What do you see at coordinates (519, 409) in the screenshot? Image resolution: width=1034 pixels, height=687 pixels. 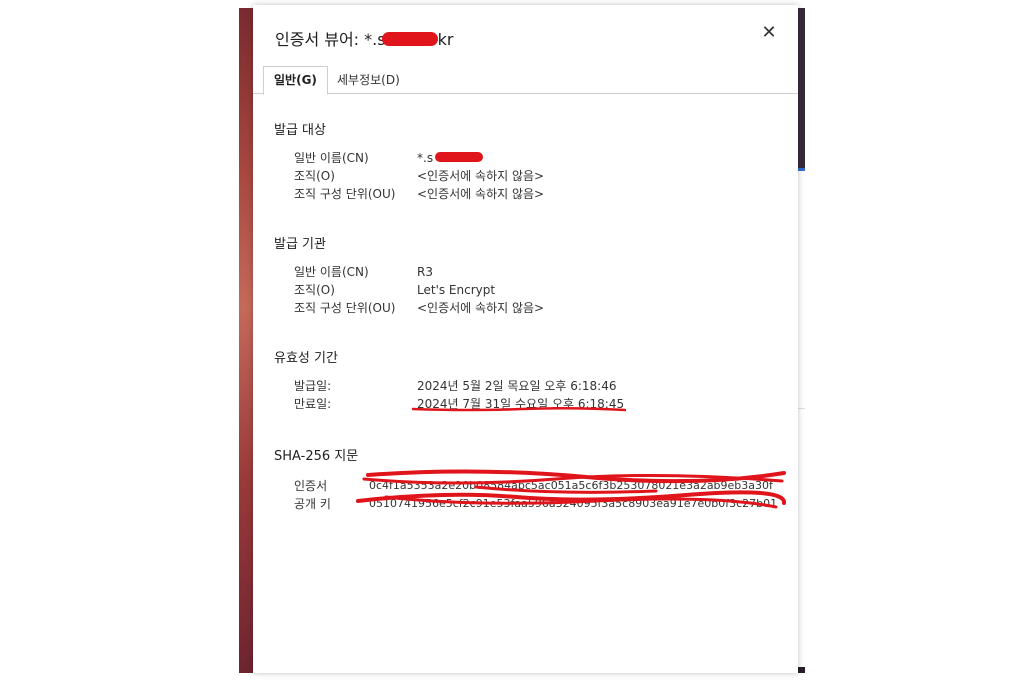 I see `expiry-underline-mark` at bounding box center [519, 409].